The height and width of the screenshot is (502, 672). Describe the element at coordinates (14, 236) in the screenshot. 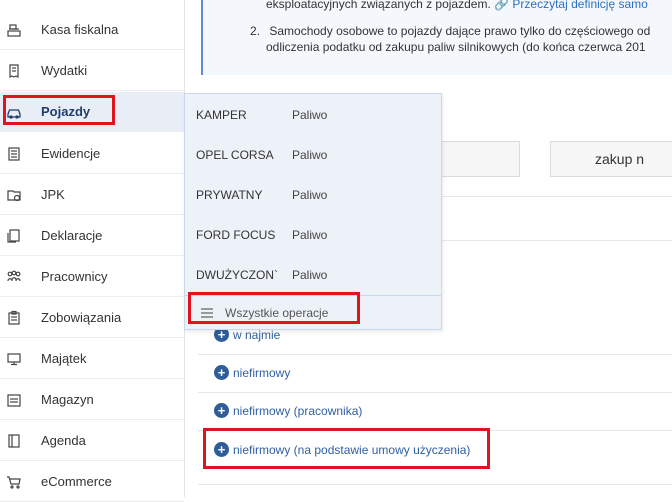

I see `declaration-icon` at that location.